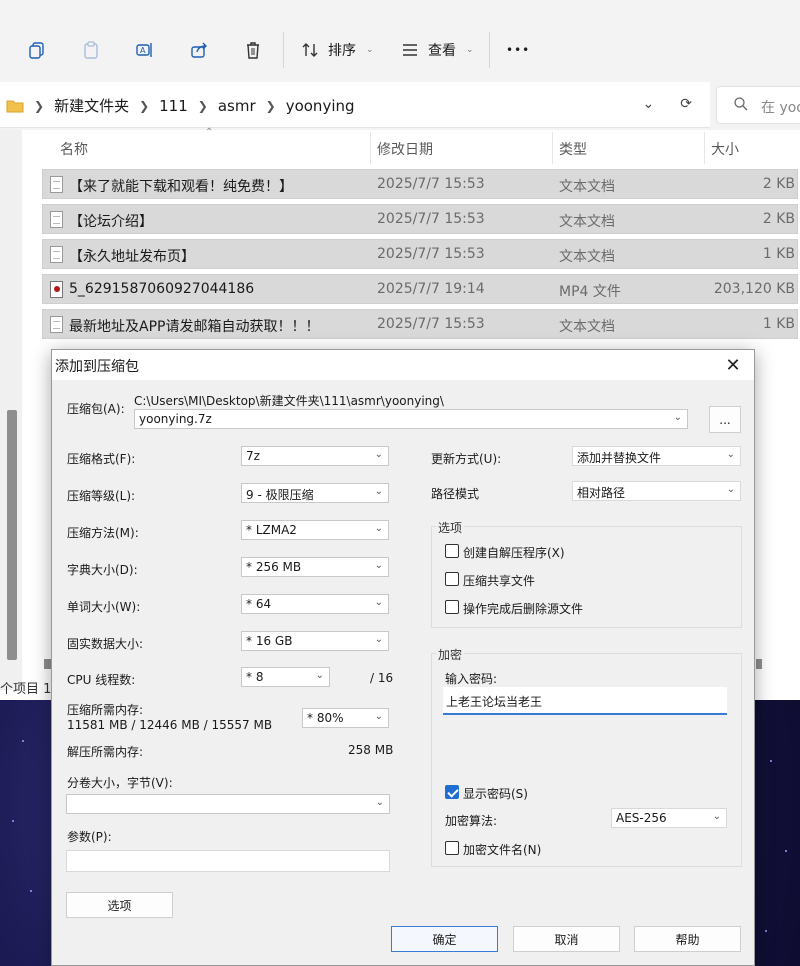 The image size is (800, 966). What do you see at coordinates (145, 50) in the screenshot?
I see `rename-icon: A` at bounding box center [145, 50].